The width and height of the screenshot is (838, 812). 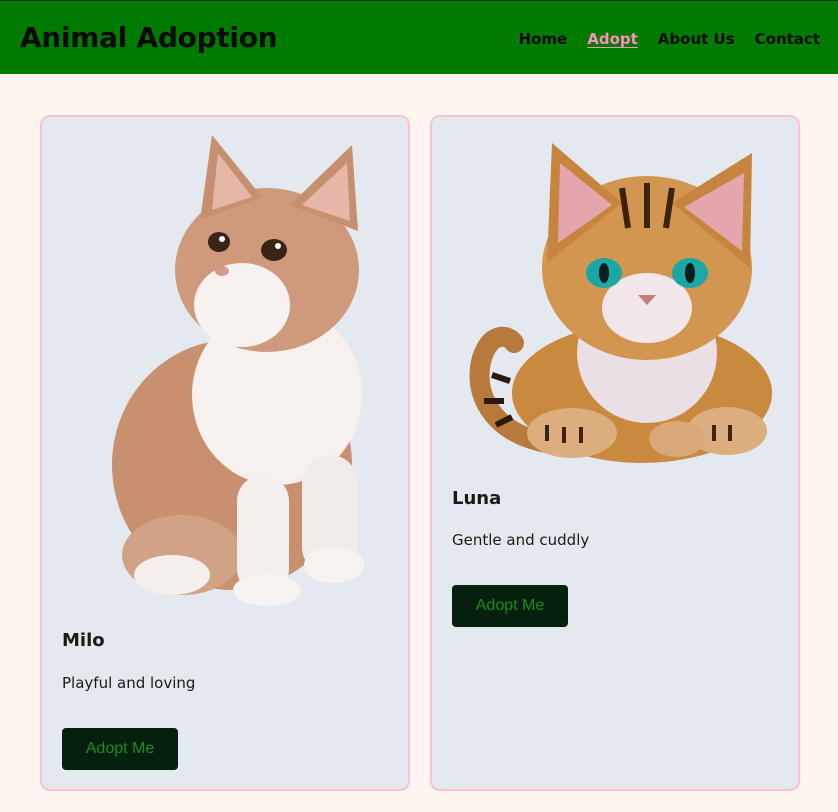 What do you see at coordinates (696, 39) in the screenshot?
I see `nav-about-us: About Us` at bounding box center [696, 39].